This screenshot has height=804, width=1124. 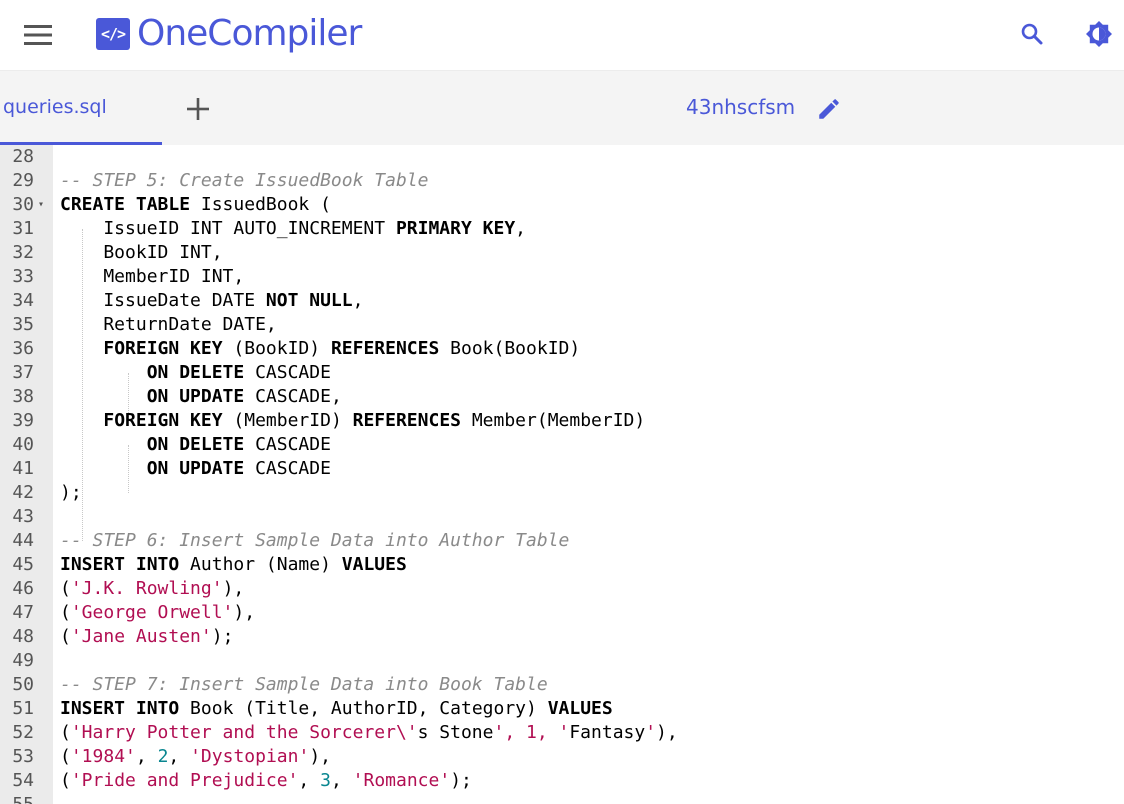 I want to click on hamburger-menu-icon, so click(x=38, y=35).